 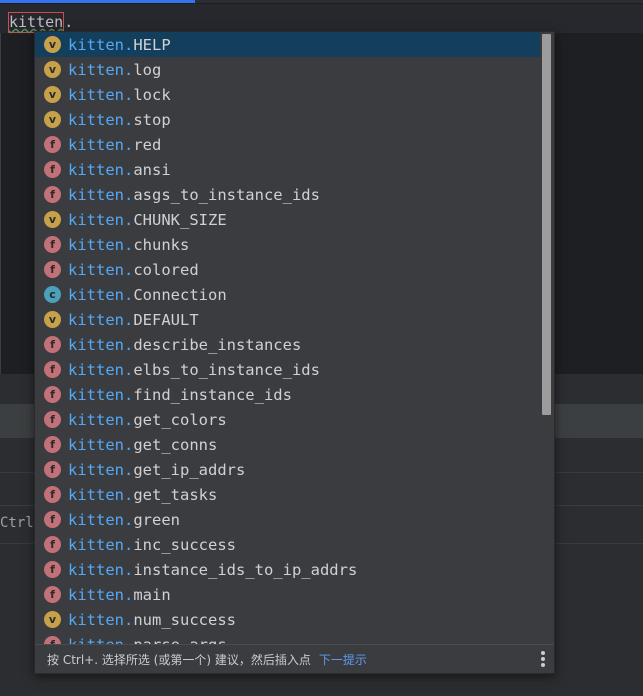 I want to click on completion-item: v kitten.lock, so click(x=287, y=94).